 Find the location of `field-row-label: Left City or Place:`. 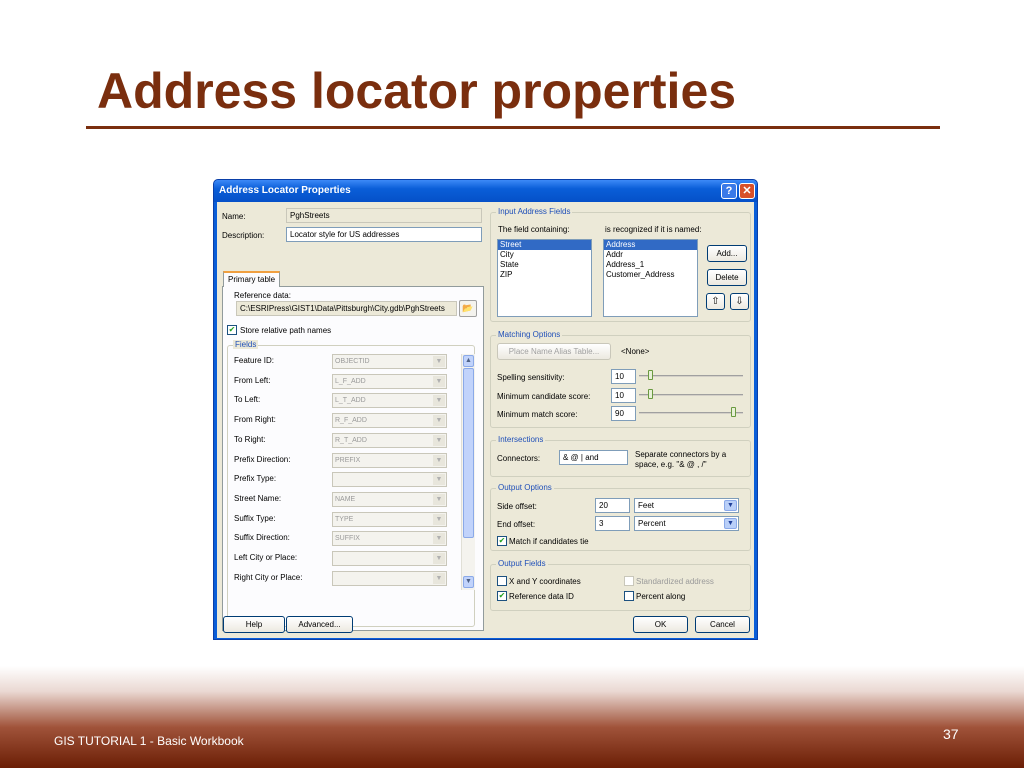

field-row-label: Left City or Place: is located at coordinates (266, 557).